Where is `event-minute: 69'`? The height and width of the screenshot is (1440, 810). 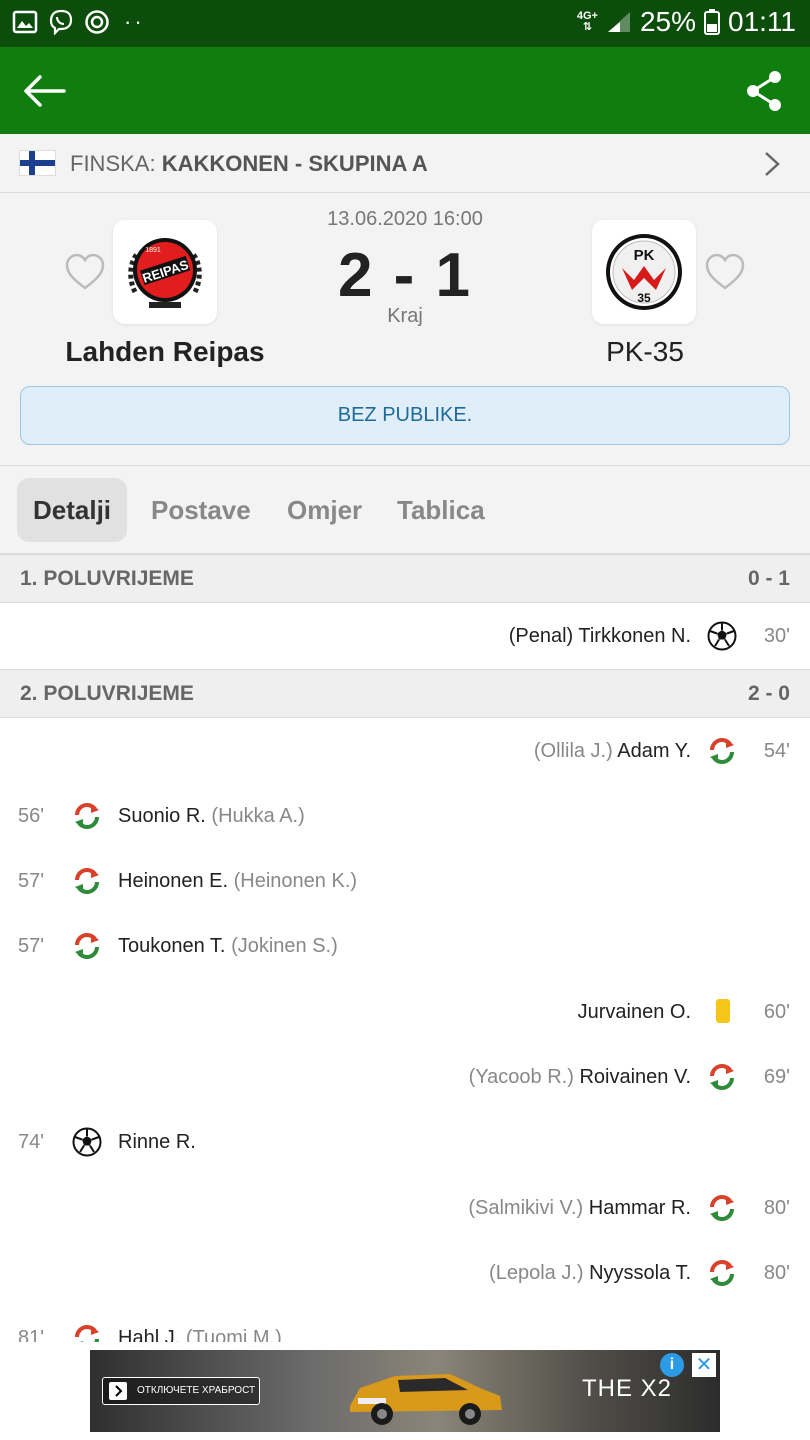
event-minute: 69' is located at coordinates (776, 1077).